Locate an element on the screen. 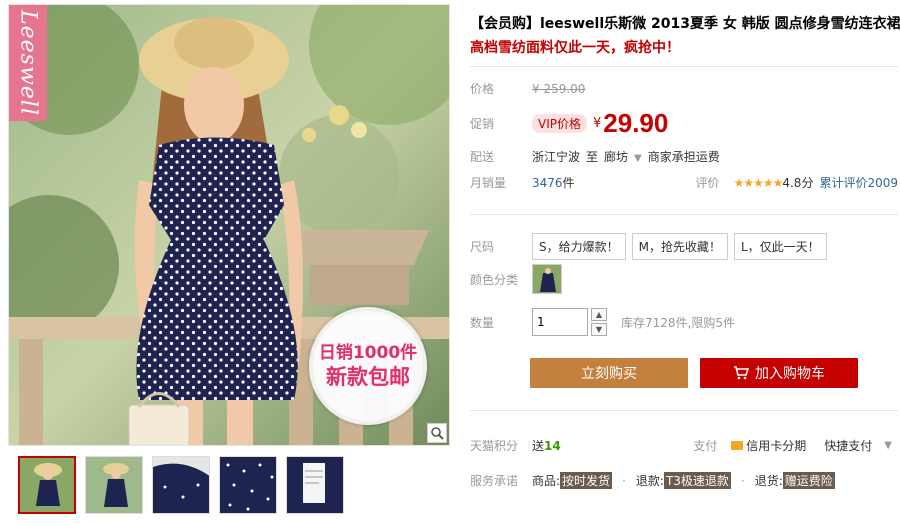 The image size is (900, 523). sales-label: 月销量 is located at coordinates (488, 183).